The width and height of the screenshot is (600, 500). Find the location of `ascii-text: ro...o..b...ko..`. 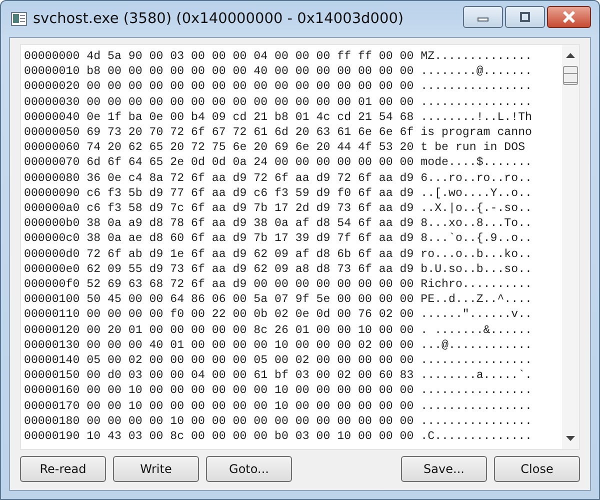

ascii-text: ro...o..b...ko.. is located at coordinates (476, 254).